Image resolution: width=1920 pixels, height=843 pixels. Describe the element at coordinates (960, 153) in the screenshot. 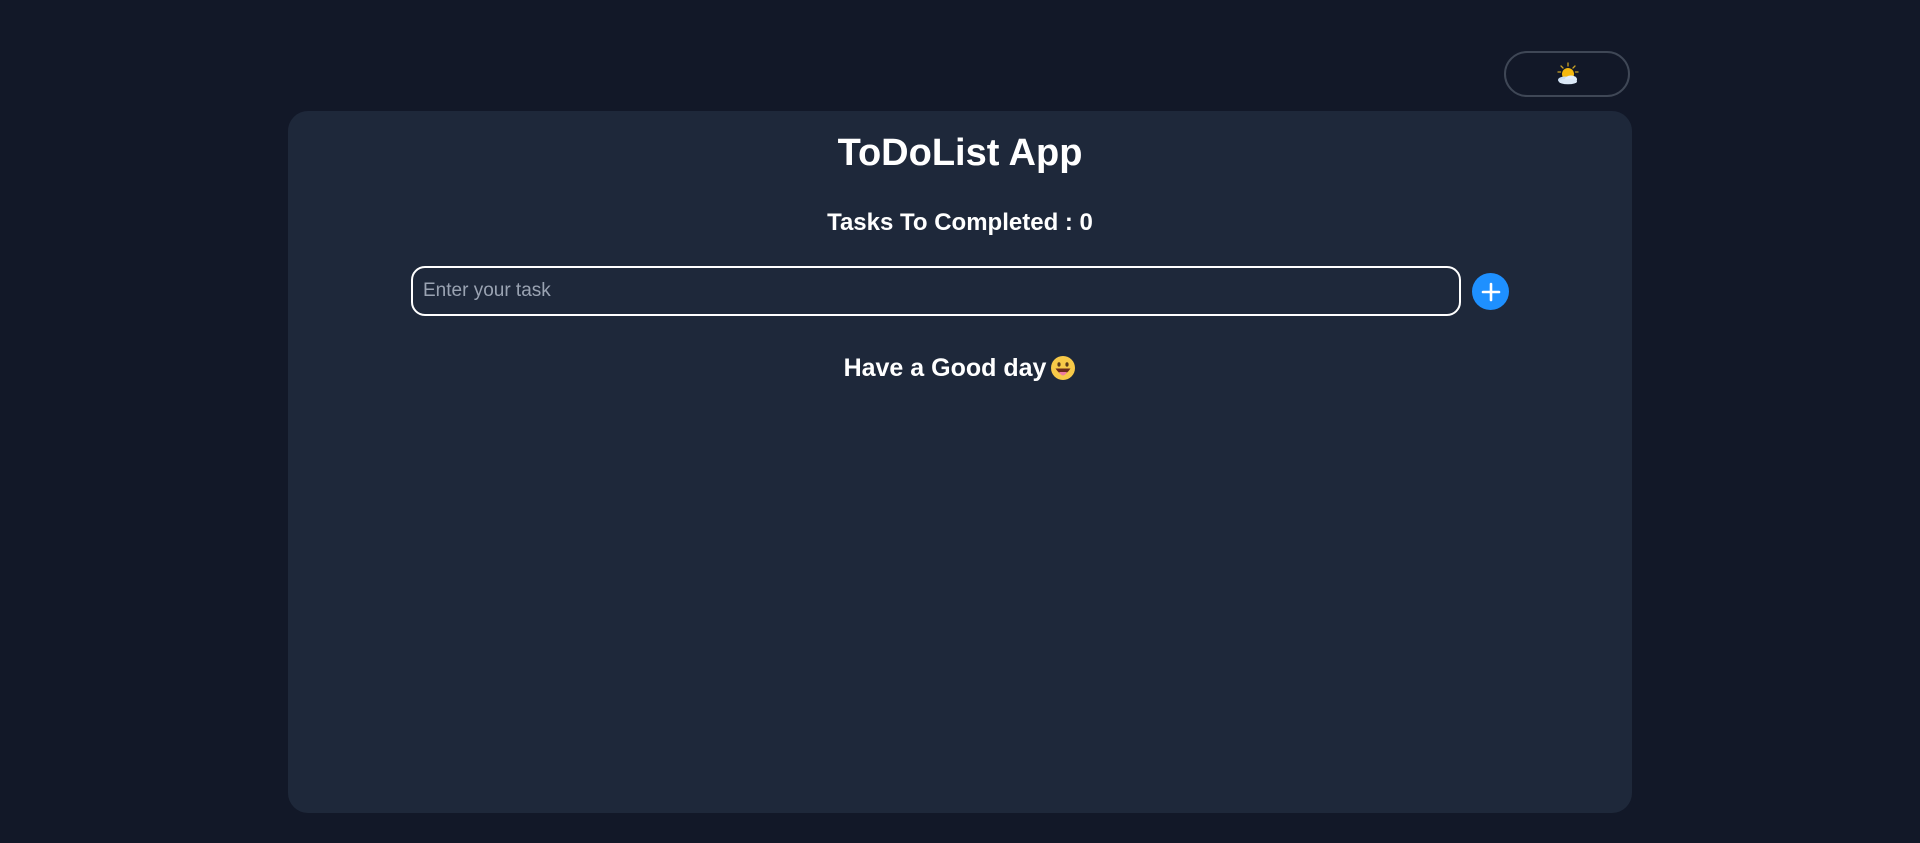

I see `app-title: ToDoList App` at that location.